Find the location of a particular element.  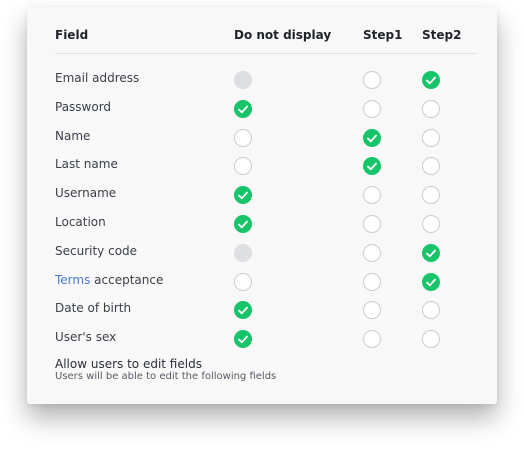

table-row: Email address is located at coordinates (262, 79).